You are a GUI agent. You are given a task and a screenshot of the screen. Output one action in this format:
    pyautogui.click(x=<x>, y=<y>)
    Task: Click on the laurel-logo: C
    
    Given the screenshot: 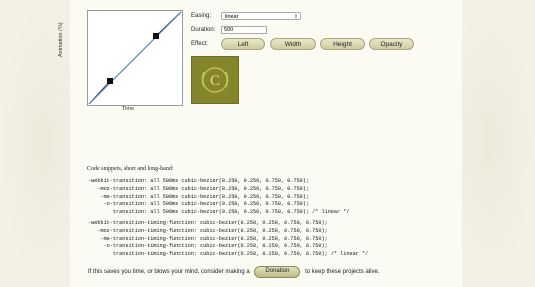 What is the action you would take?
    pyautogui.click(x=215, y=80)
    